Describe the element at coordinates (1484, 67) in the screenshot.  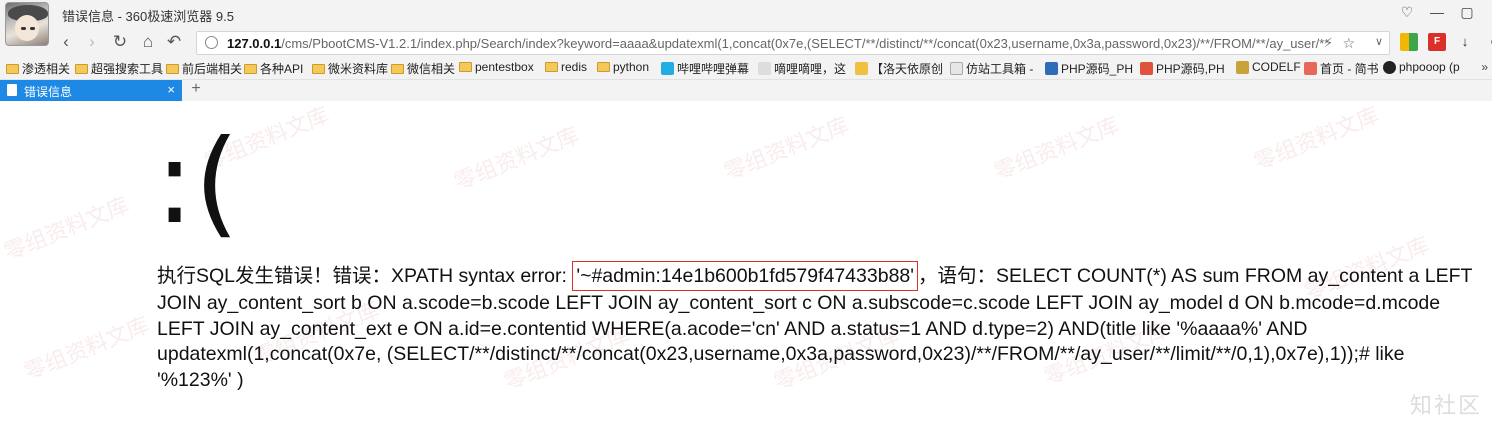
I see `bookmarks-more-button: »` at that location.